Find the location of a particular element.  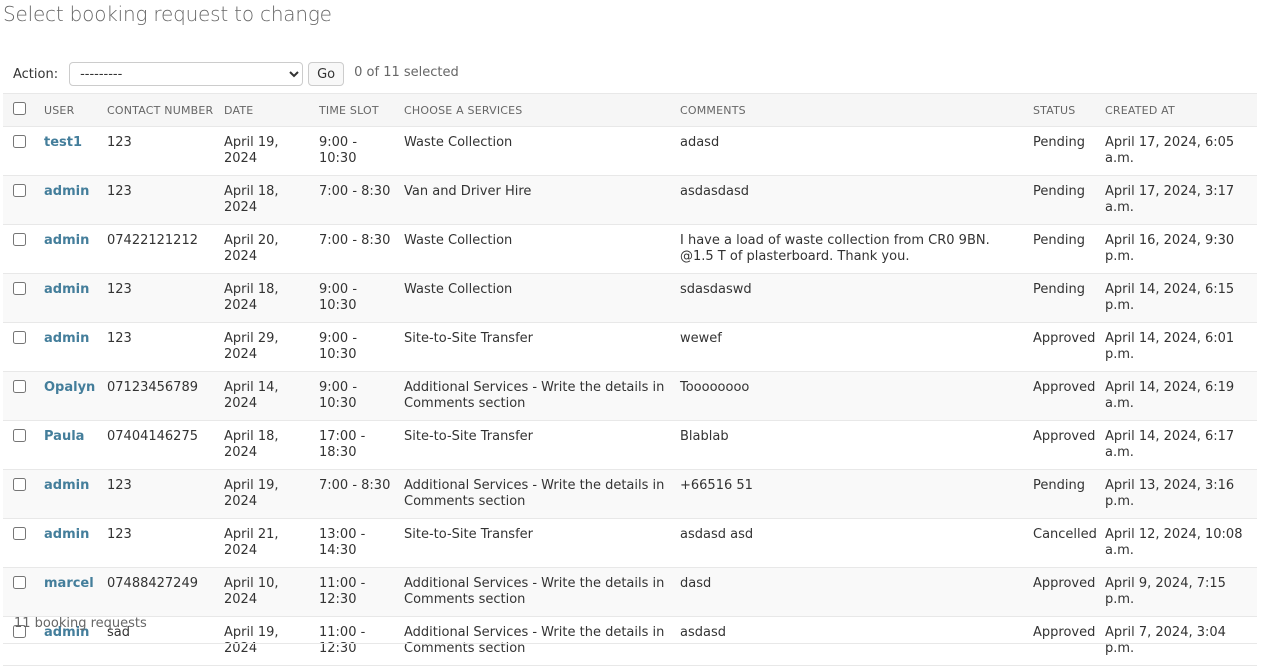

contact-number-cell: 07422121212 is located at coordinates (159, 249).